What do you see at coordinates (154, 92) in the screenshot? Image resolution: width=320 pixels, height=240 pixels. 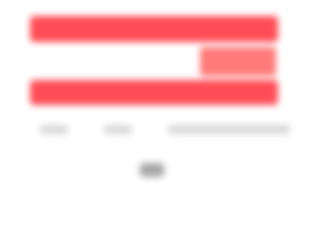 I see `flag-stripe-bottom` at bounding box center [154, 92].